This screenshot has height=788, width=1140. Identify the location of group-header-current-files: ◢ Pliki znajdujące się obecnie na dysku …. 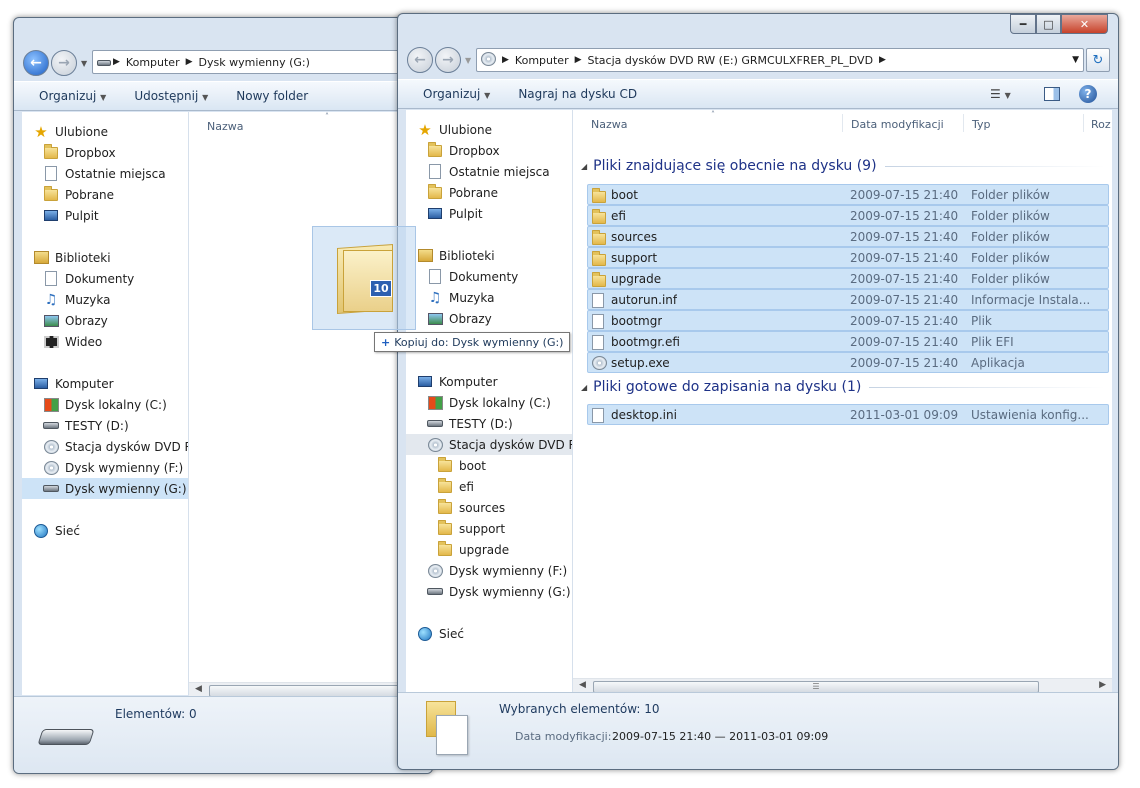
(843, 166).